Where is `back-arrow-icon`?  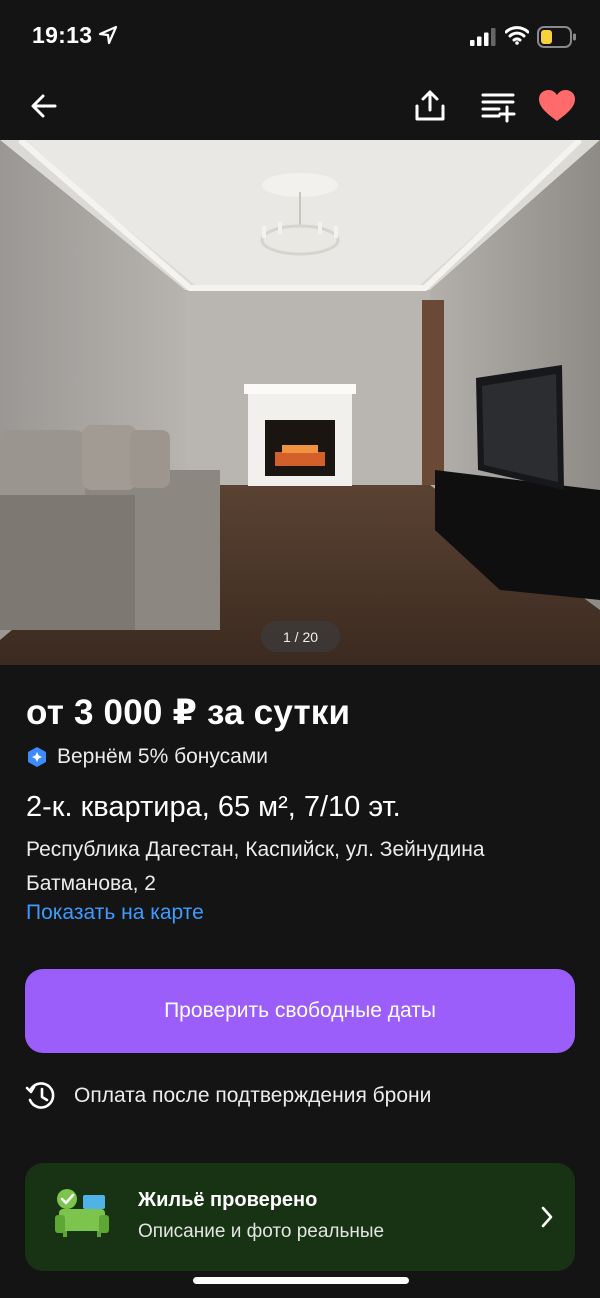 back-arrow-icon is located at coordinates (44, 106).